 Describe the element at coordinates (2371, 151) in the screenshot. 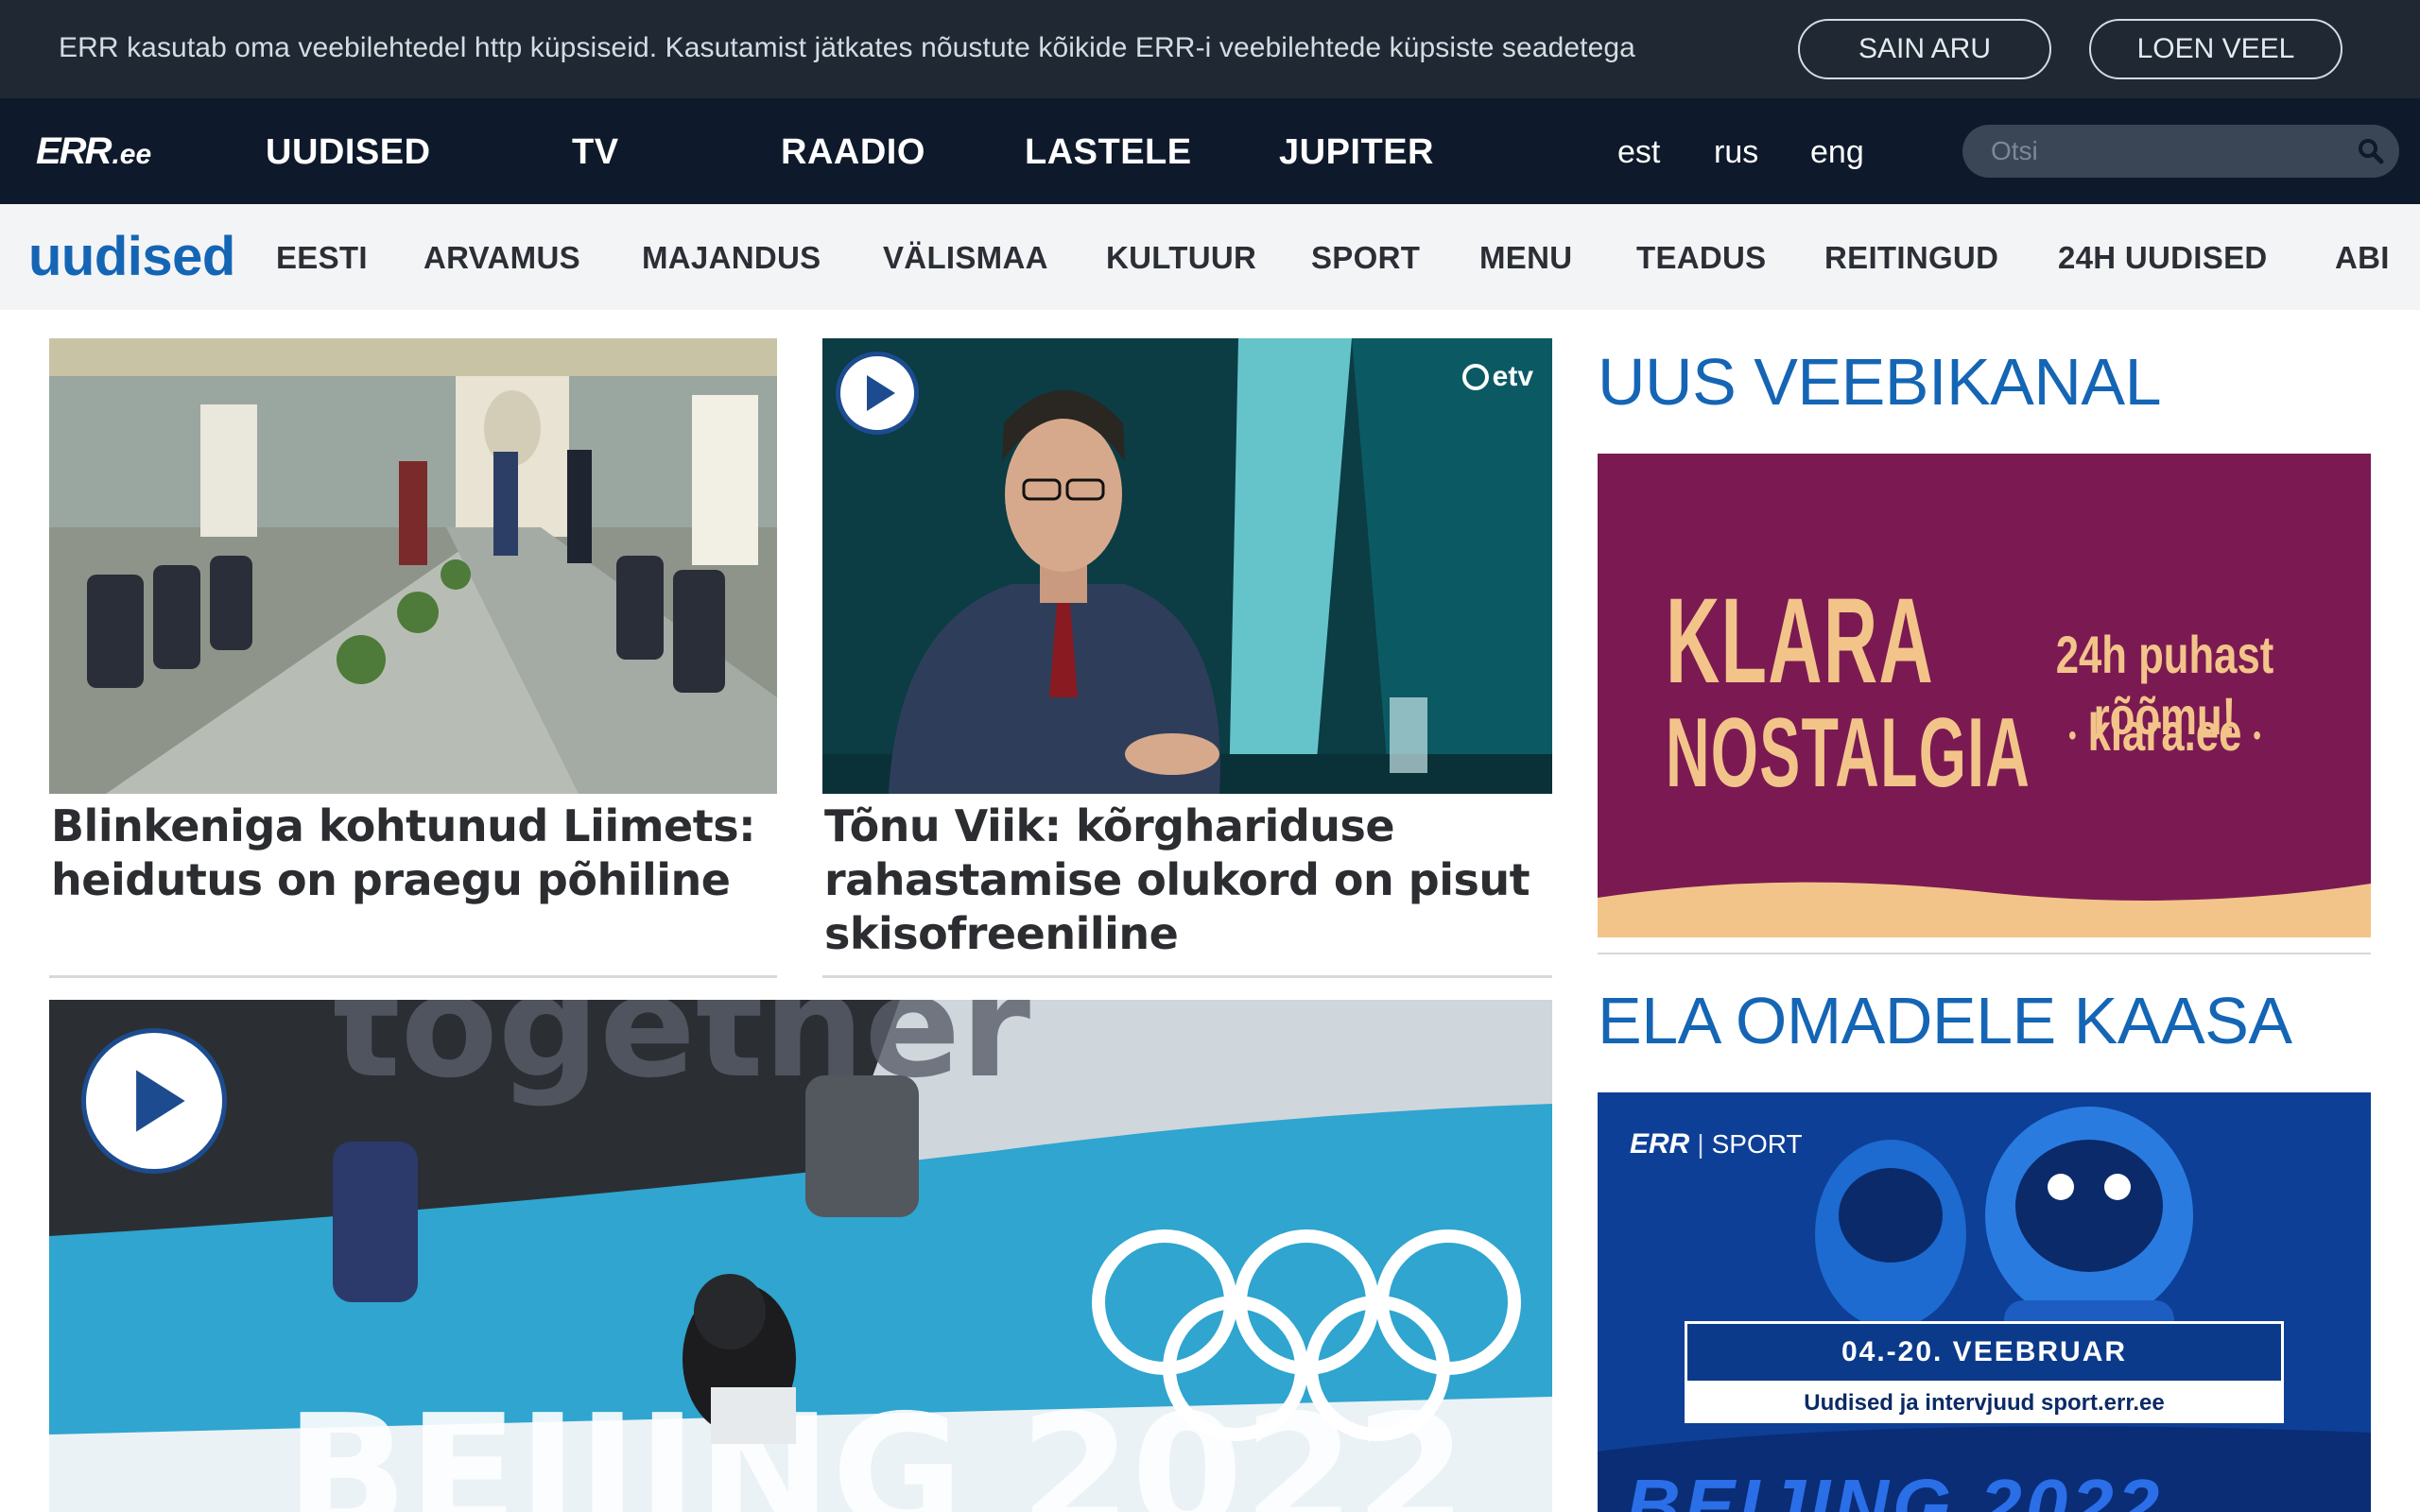

I see `search-icon` at that location.